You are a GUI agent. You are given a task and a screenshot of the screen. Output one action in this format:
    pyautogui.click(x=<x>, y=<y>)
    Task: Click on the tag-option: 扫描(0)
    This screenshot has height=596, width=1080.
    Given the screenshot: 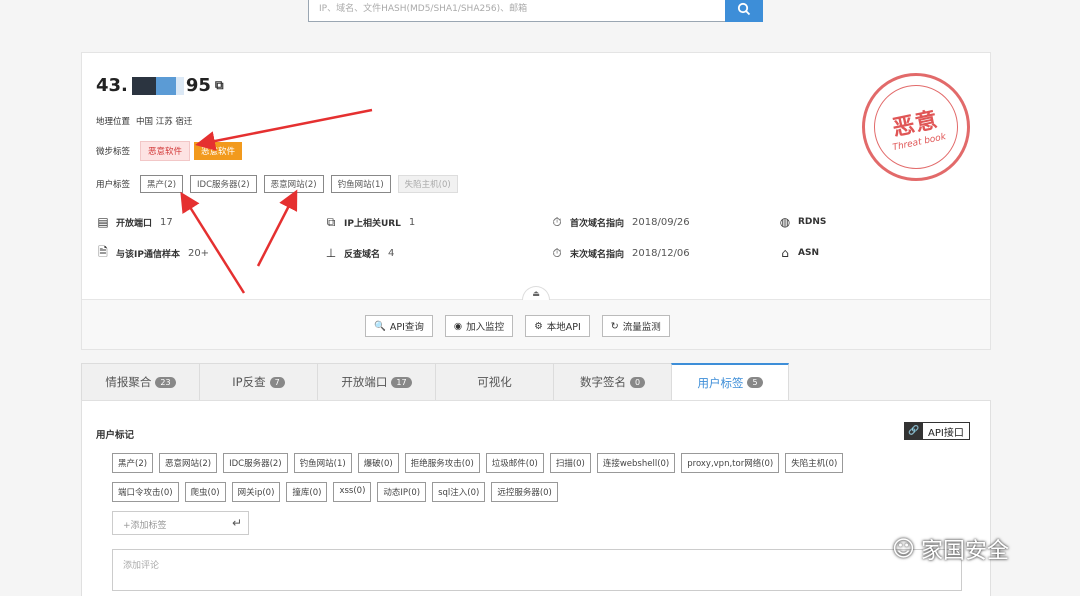 What is the action you would take?
    pyautogui.click(x=570, y=463)
    